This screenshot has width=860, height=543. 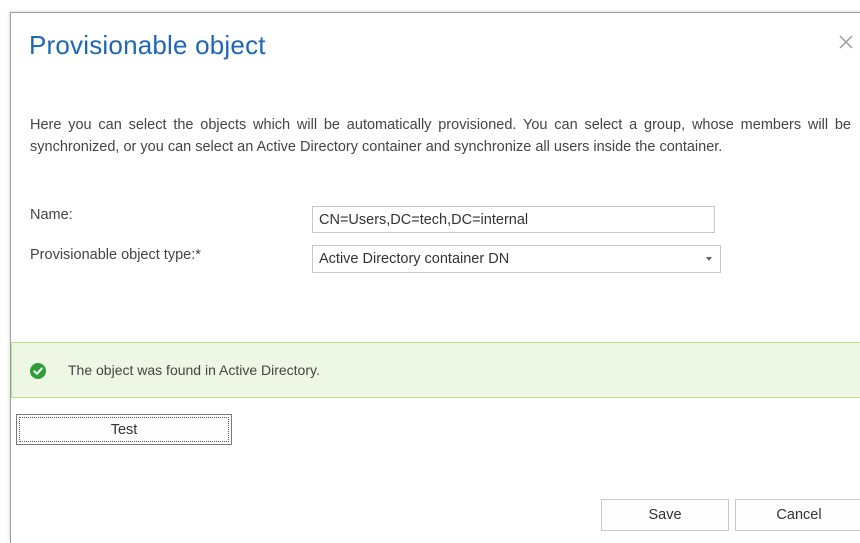 I want to click on name-label: Name:, so click(x=51, y=215).